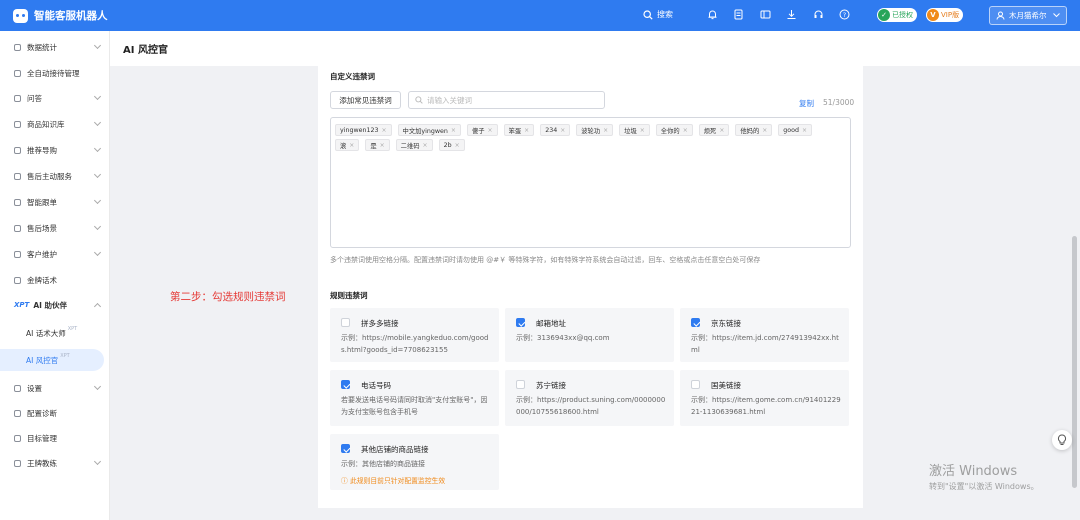  I want to click on top-icon-group: ?, so click(785, 14).